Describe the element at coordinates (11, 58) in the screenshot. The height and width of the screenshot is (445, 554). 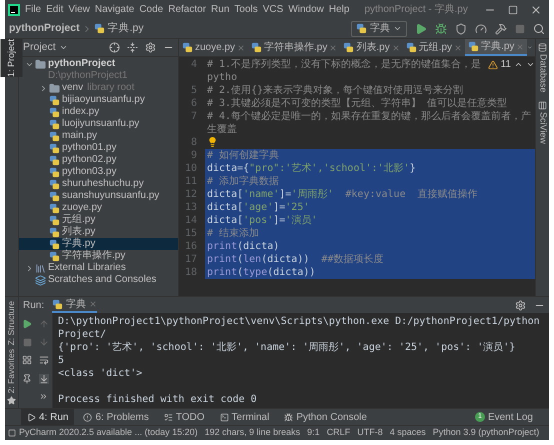
I see `tool-window-tab: 1: Project` at that location.